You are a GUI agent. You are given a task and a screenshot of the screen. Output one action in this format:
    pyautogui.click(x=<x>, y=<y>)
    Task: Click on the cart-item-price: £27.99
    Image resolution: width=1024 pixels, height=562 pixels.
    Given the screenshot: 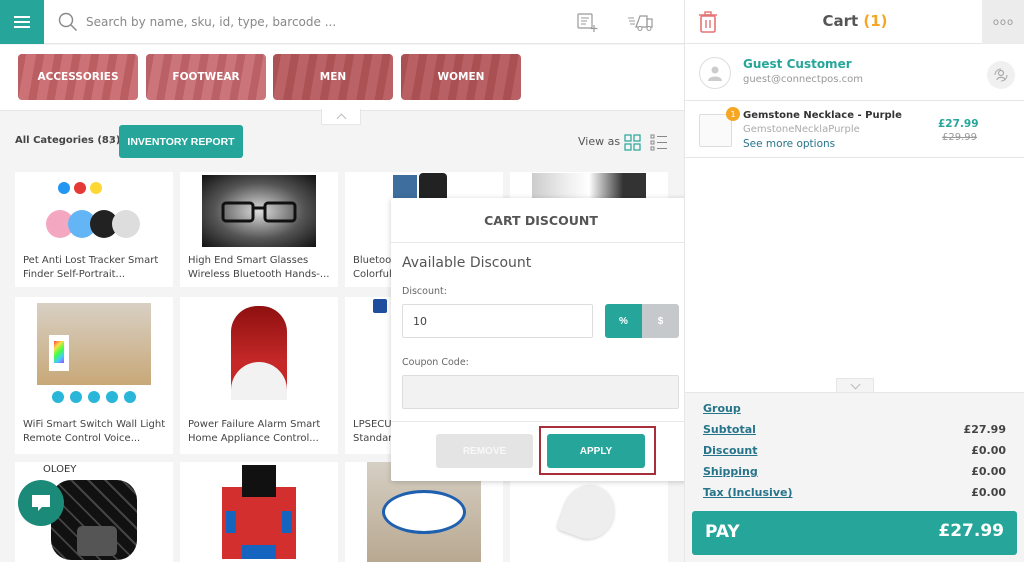 What is the action you would take?
    pyautogui.click(x=958, y=124)
    